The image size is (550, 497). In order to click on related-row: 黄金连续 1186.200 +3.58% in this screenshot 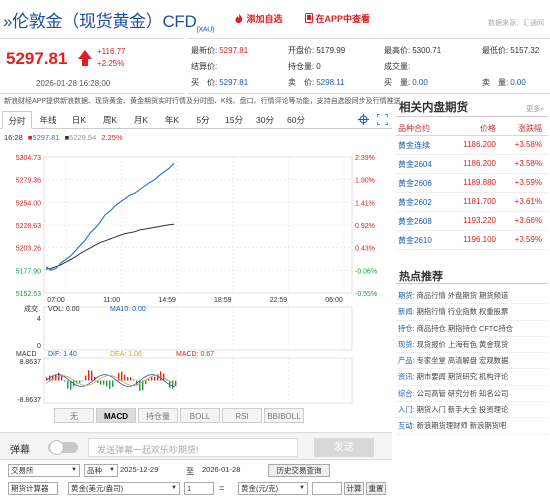, I will do `click(472, 145)`.